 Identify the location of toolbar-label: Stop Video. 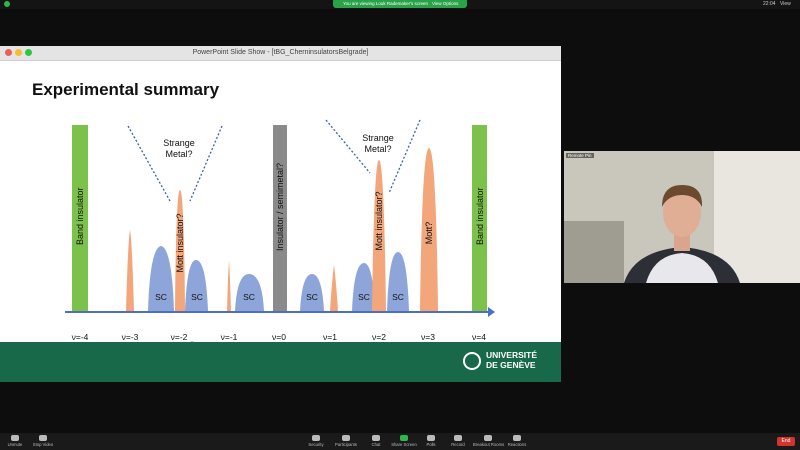
(43, 444).